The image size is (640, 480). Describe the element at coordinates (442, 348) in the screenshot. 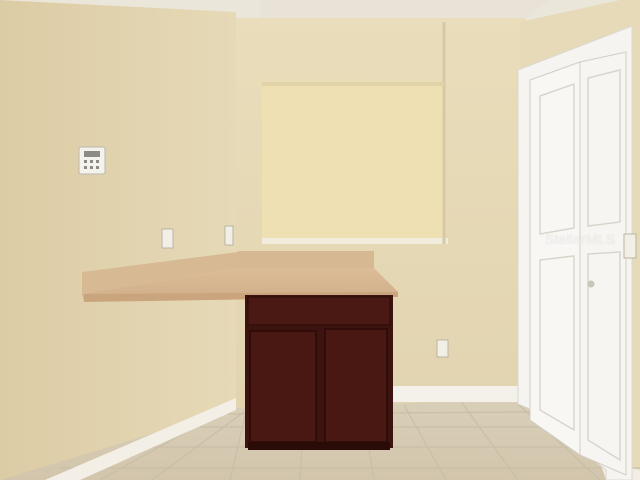

I see `floor-outlet` at that location.